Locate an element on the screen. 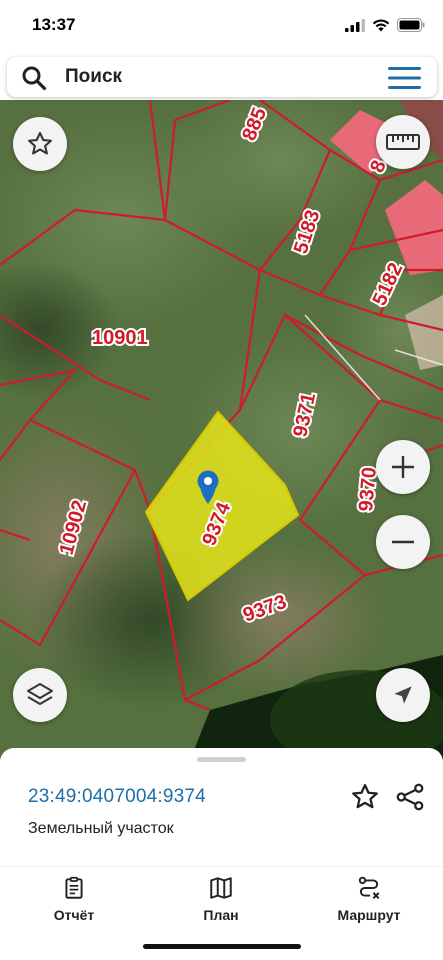 The width and height of the screenshot is (443, 960). share-icon is located at coordinates (410, 797).